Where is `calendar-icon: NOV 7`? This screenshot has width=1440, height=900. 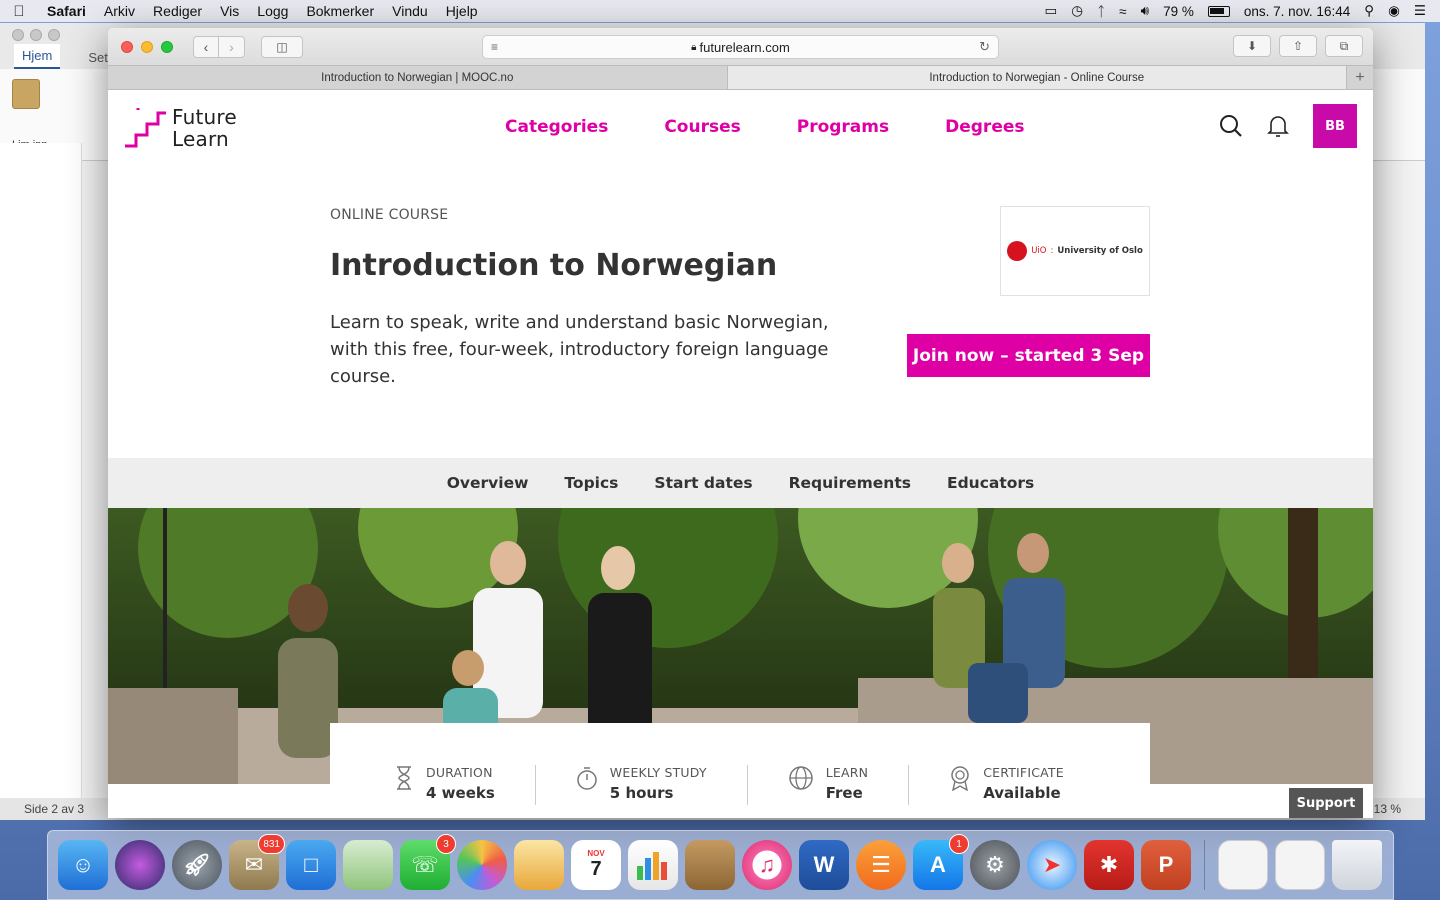 calendar-icon: NOV 7 is located at coordinates (596, 865).